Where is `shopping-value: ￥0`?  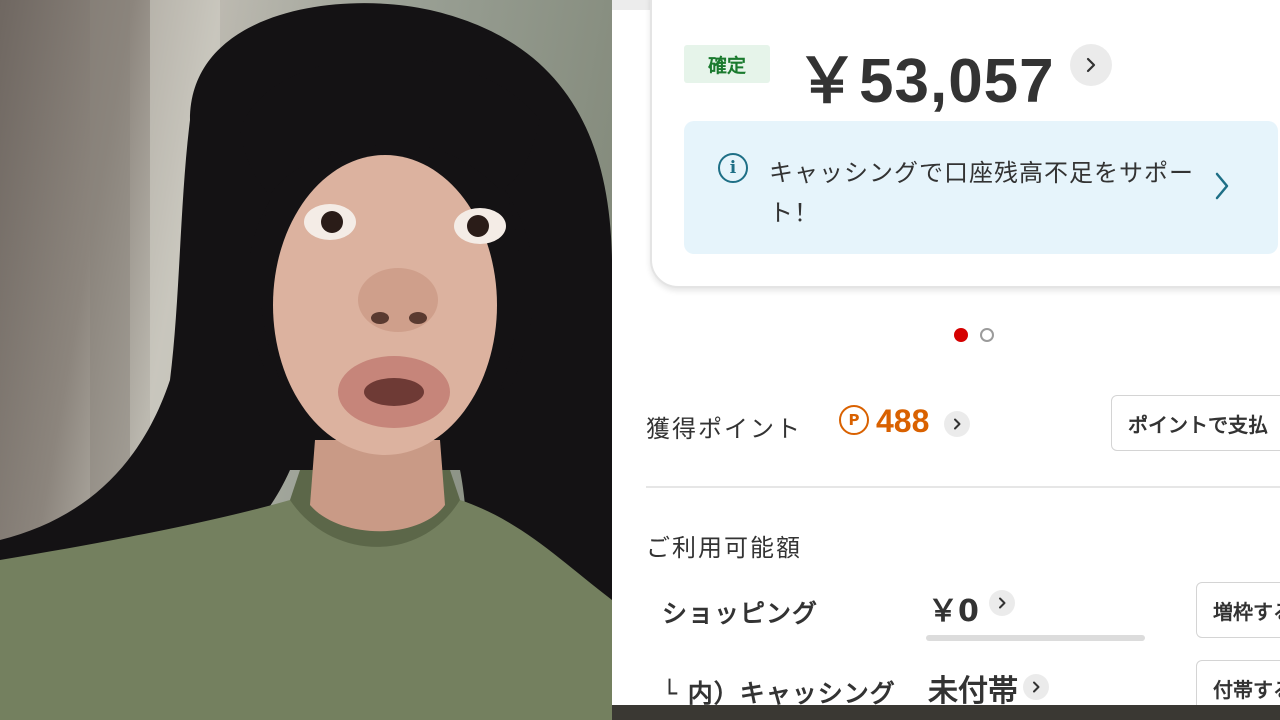
shopping-value: ￥0 is located at coordinates (953, 611).